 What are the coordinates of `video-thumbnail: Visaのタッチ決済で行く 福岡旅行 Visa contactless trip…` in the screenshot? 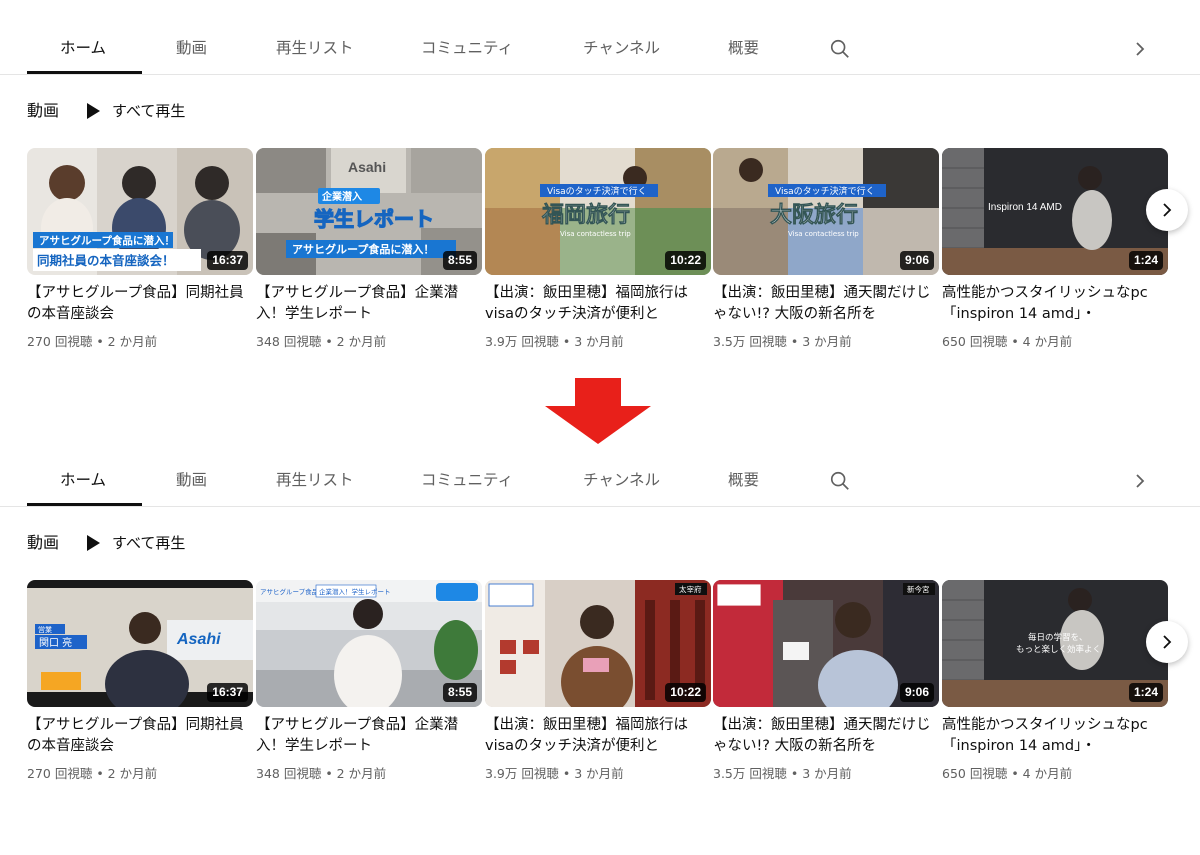 It's located at (598, 211).